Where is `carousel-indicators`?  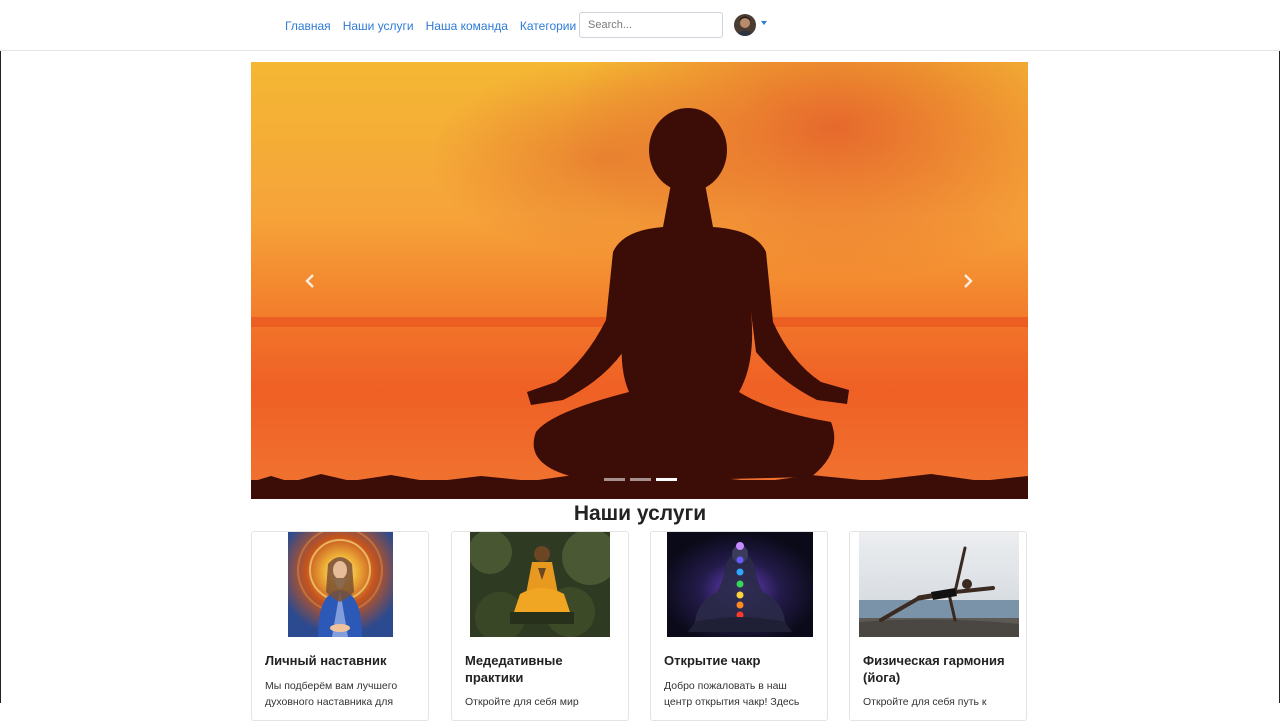
carousel-indicators is located at coordinates (640, 479).